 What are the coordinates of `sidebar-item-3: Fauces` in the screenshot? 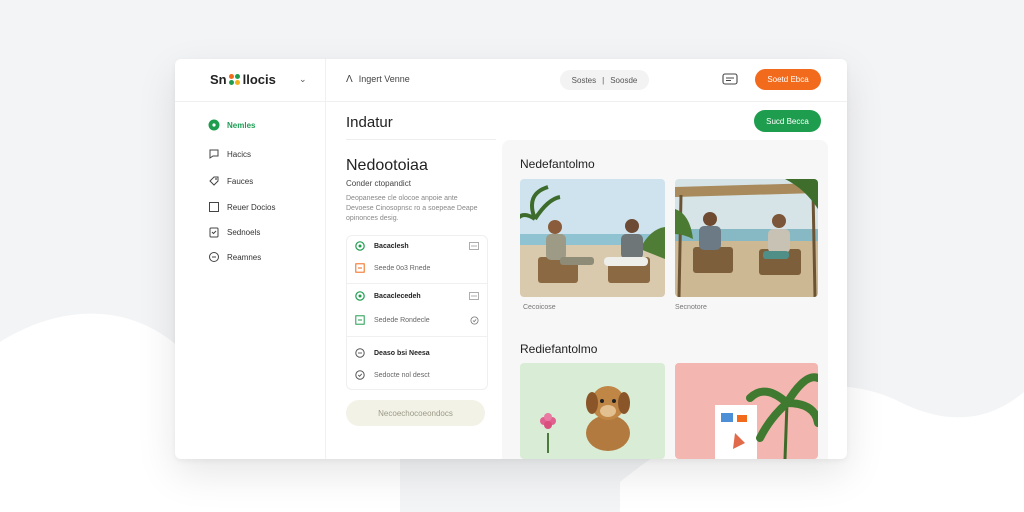 It's located at (230, 181).